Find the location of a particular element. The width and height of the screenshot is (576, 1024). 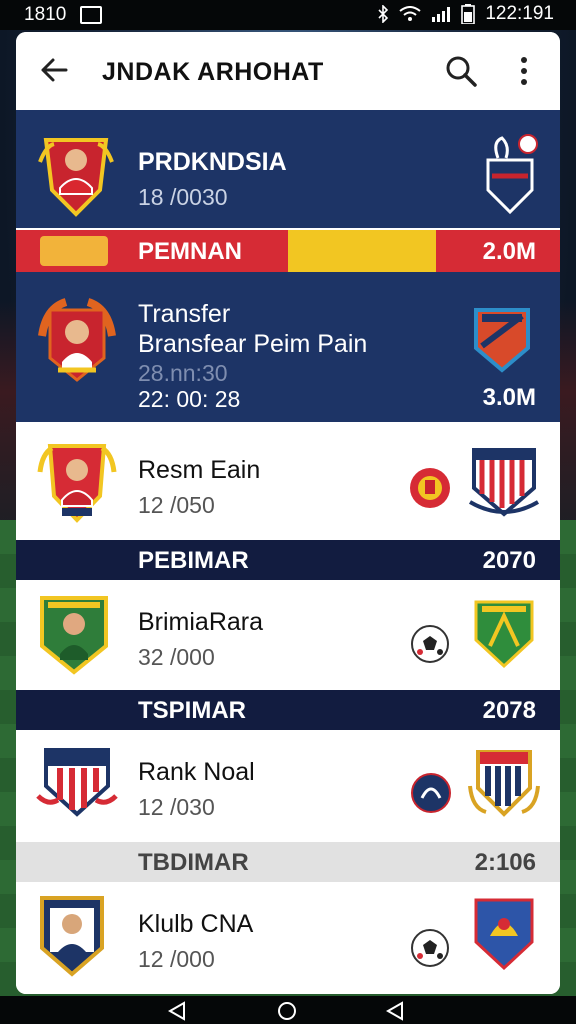

signal-icon is located at coordinates (441, 14).